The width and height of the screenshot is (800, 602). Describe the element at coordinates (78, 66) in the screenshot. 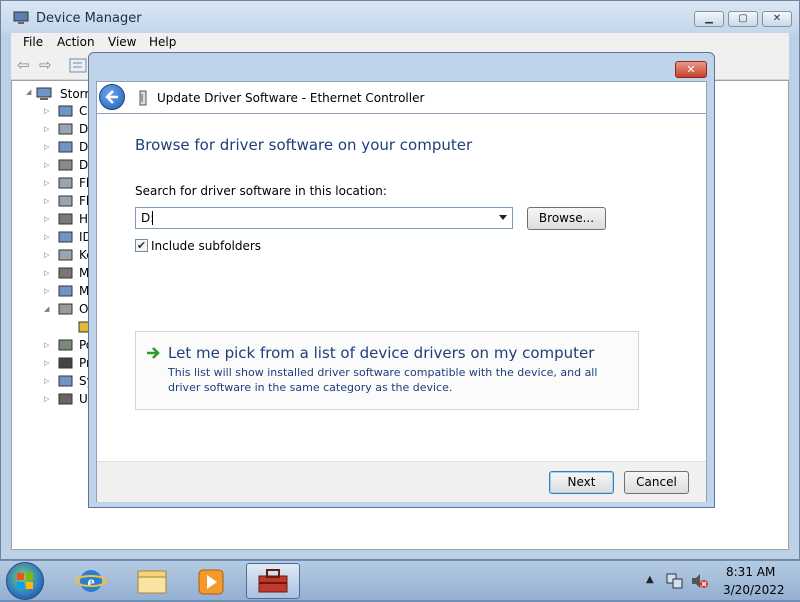

I see `properties-icon` at that location.